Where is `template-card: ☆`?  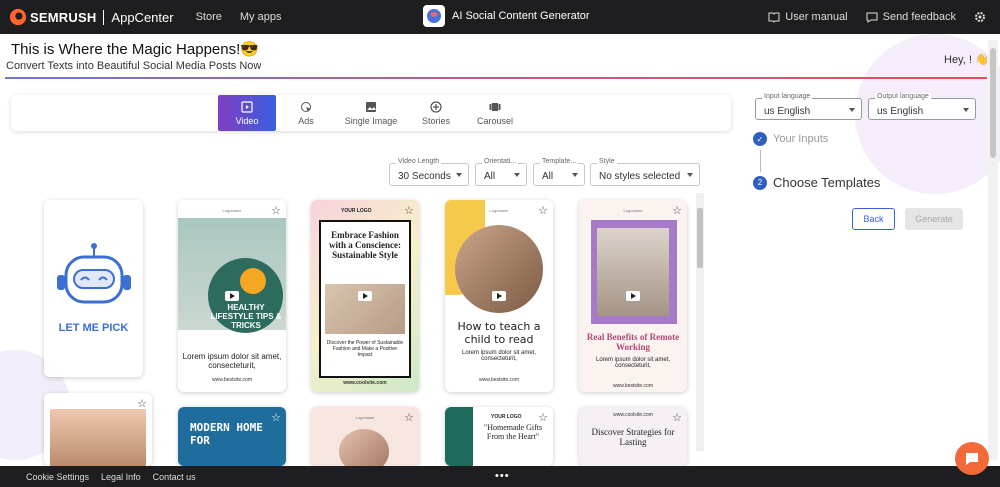 template-card: ☆ is located at coordinates (98, 429).